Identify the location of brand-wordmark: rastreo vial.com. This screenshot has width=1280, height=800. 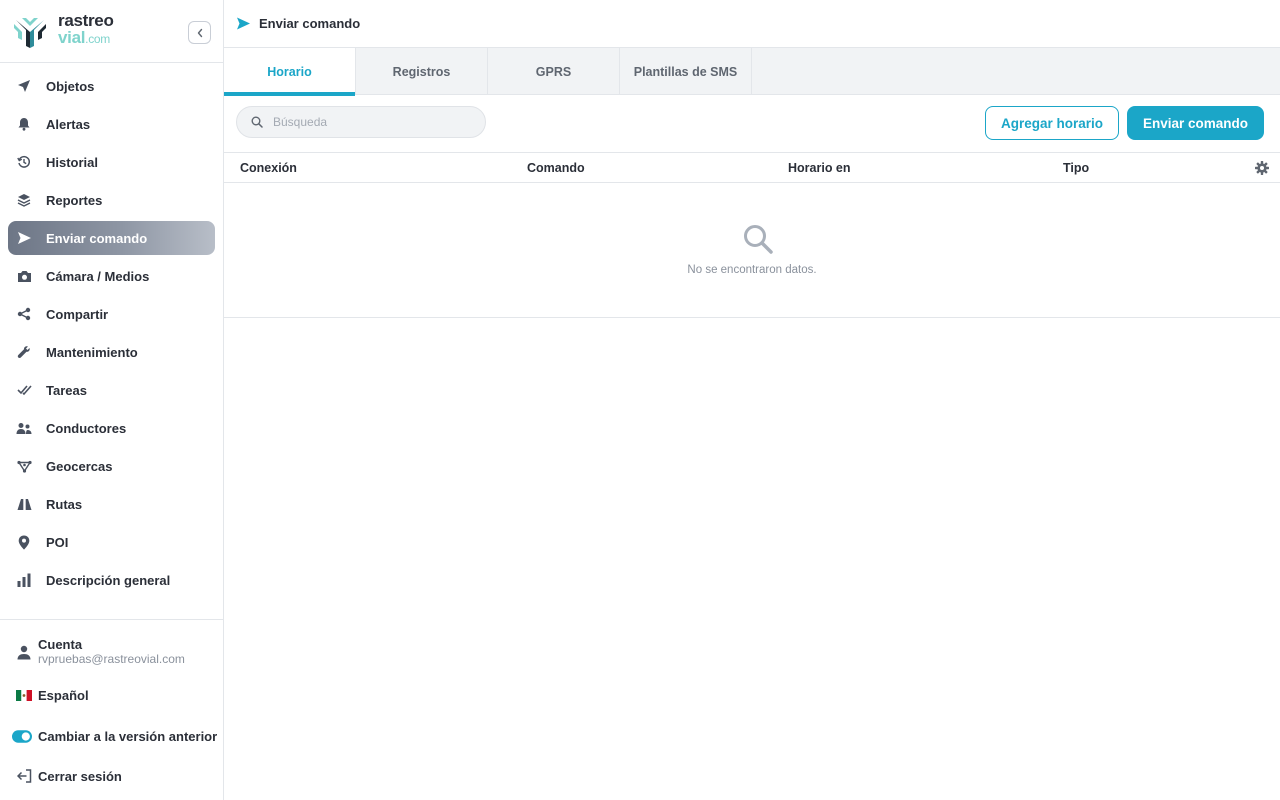
(86, 30).